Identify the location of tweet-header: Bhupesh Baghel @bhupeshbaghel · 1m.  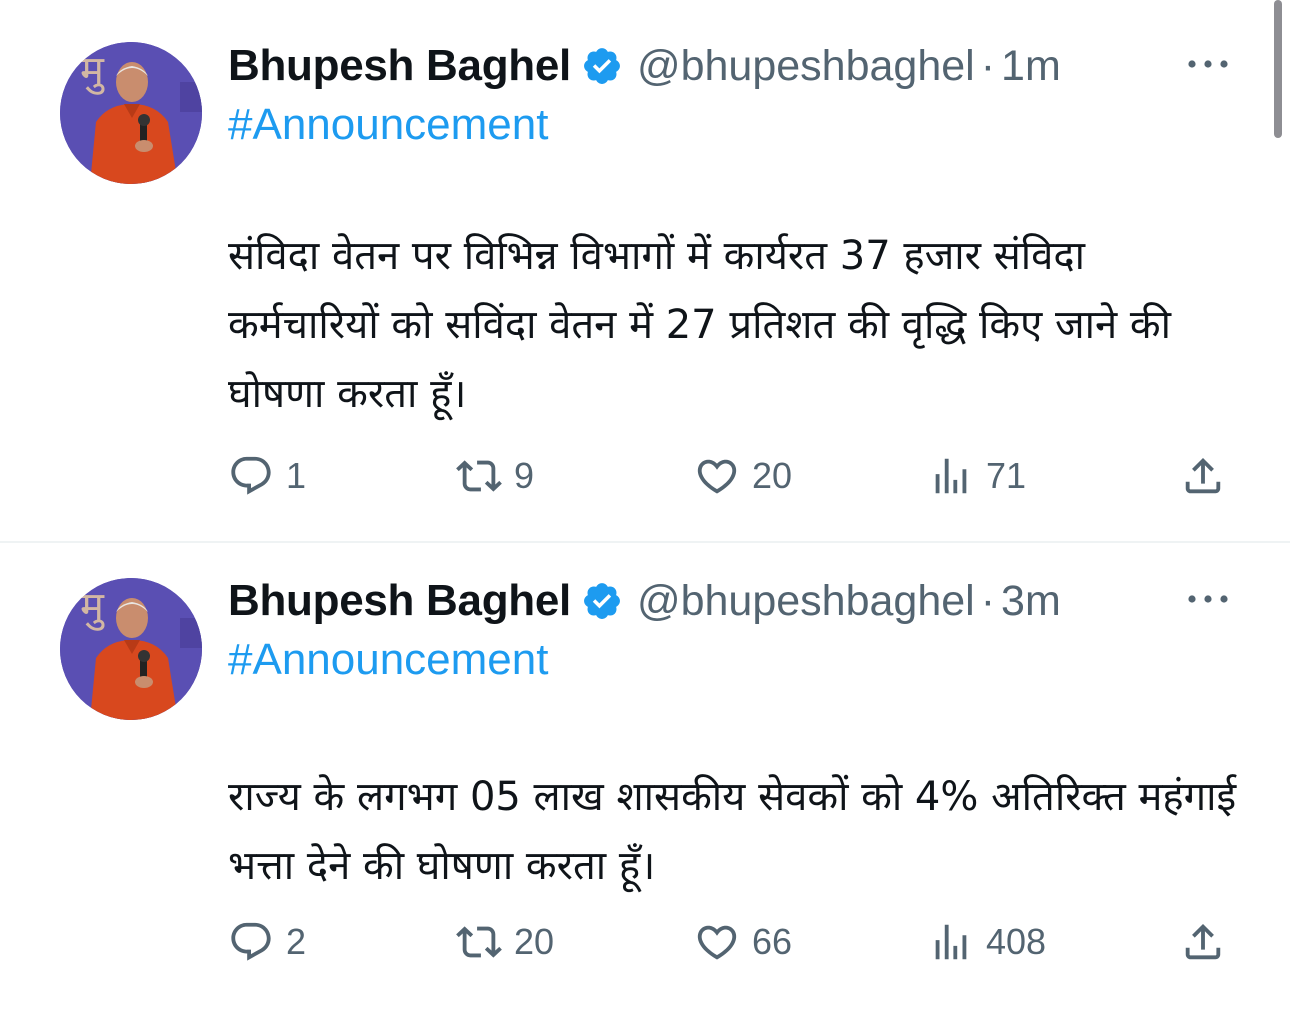
(729, 66).